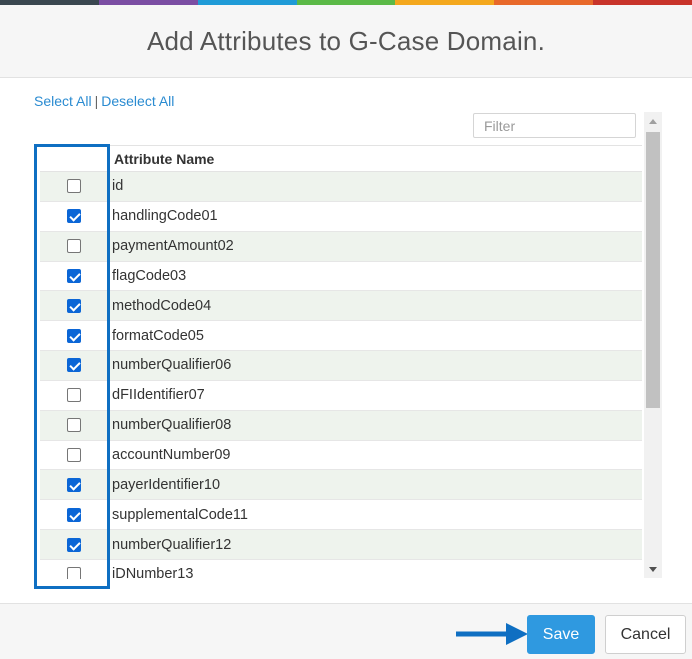  Describe the element at coordinates (341, 277) in the screenshot. I see `table-row: flagCode03` at that location.